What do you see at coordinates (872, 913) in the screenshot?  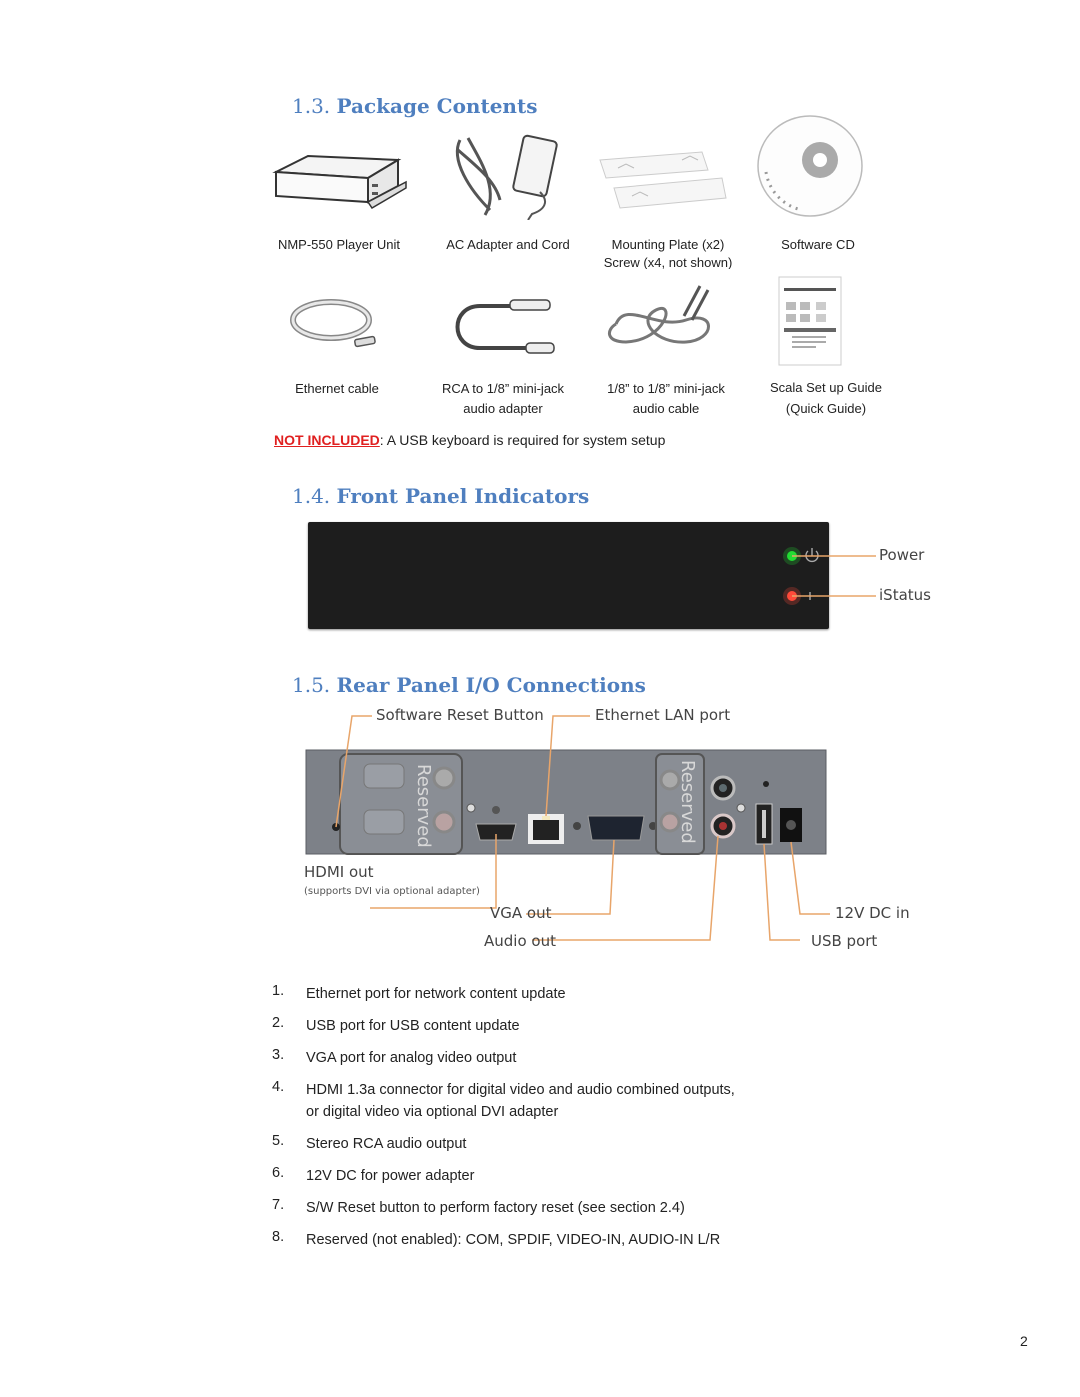 I see `callout-dc: 12V DC in` at bounding box center [872, 913].